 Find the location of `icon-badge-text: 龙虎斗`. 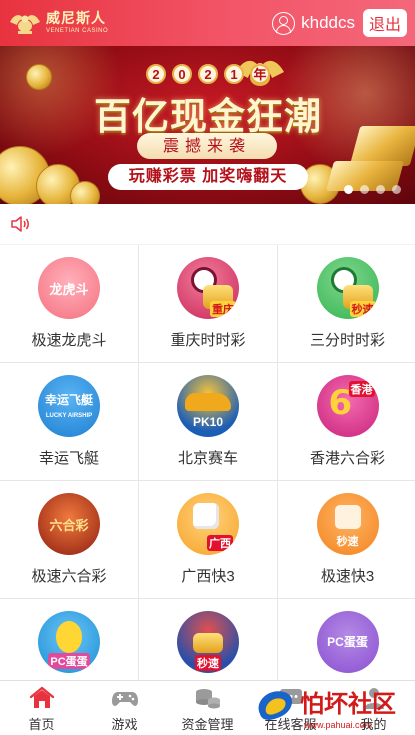

icon-badge-text: 龙虎斗 is located at coordinates (69, 289).